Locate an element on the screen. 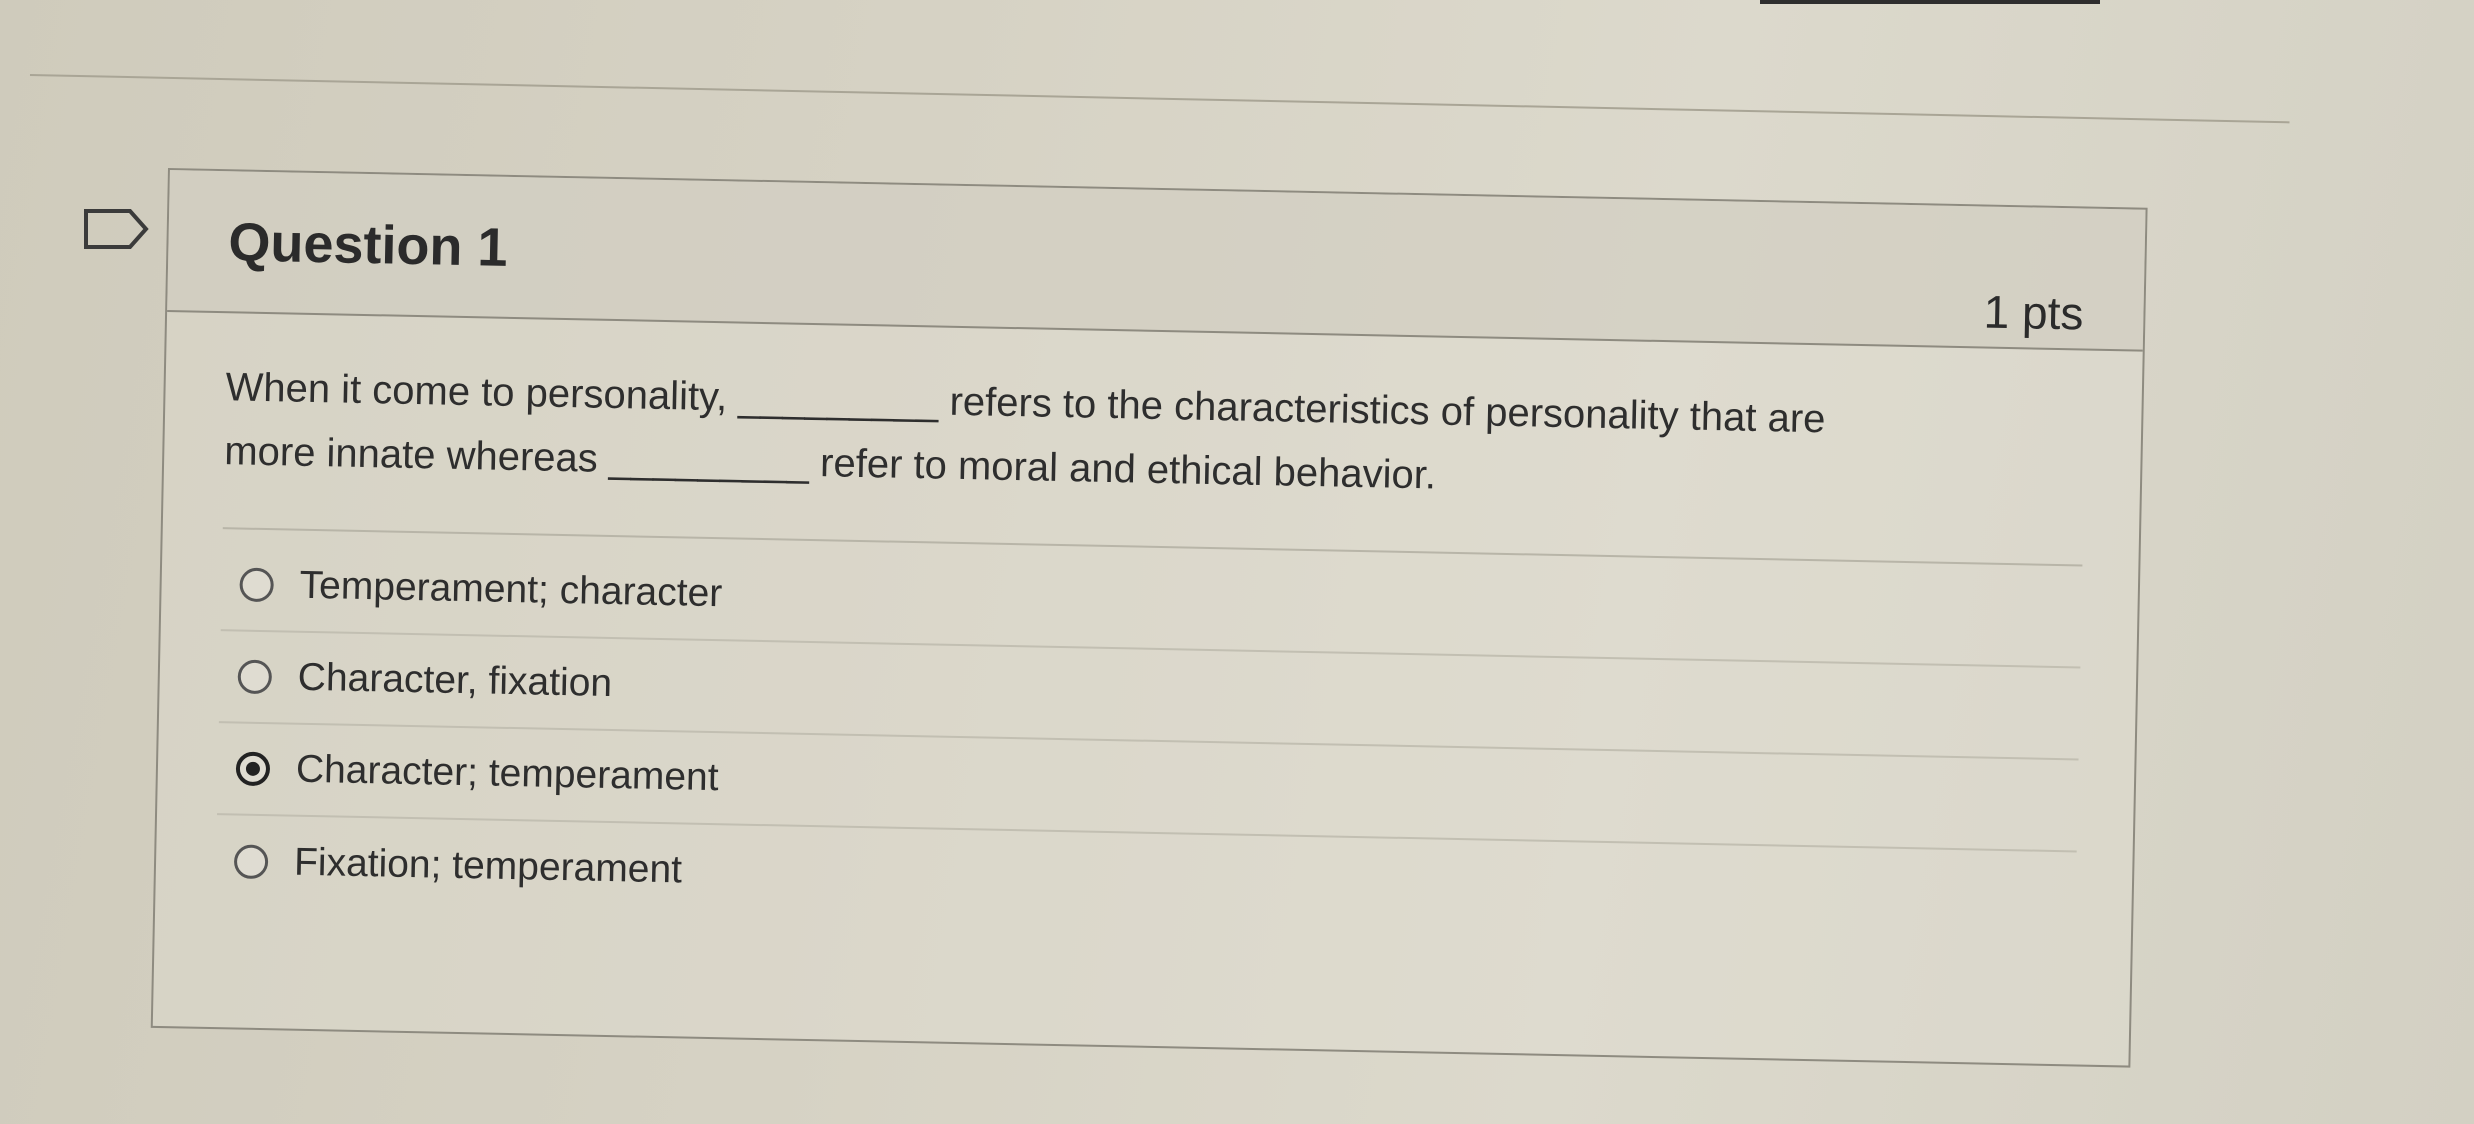  question-title: Question 1 is located at coordinates (368, 245).